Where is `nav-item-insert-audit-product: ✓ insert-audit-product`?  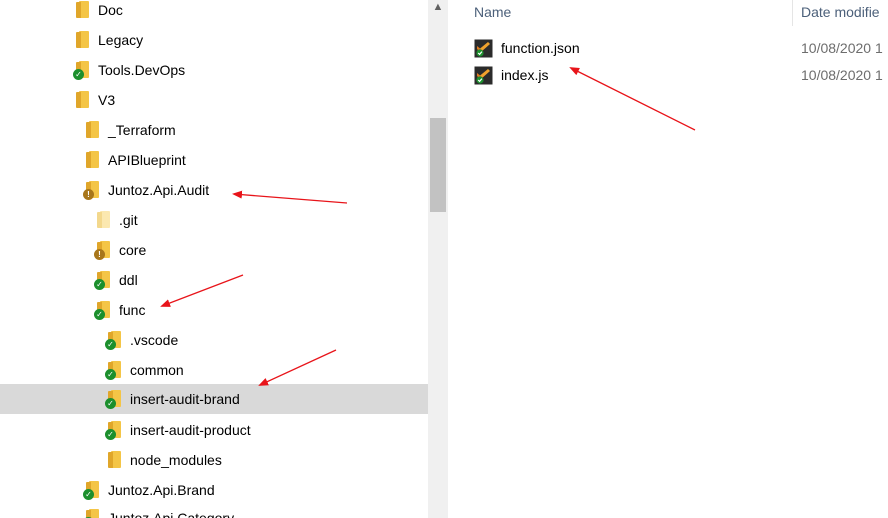 nav-item-insert-audit-product: ✓ insert-audit-product is located at coordinates (214, 430).